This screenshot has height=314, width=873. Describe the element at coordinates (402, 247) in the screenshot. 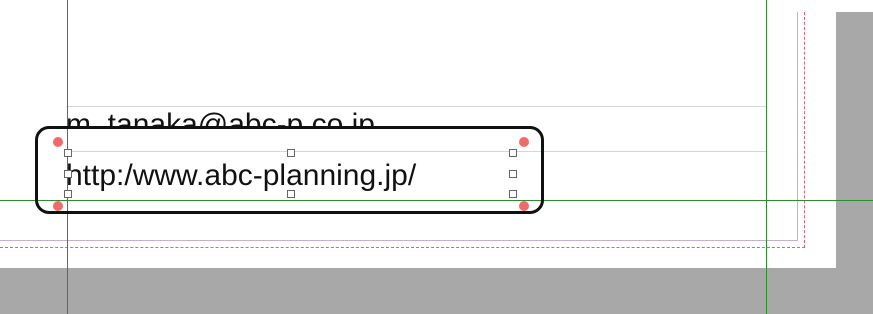

I see `bleed-guide-bottom` at that location.